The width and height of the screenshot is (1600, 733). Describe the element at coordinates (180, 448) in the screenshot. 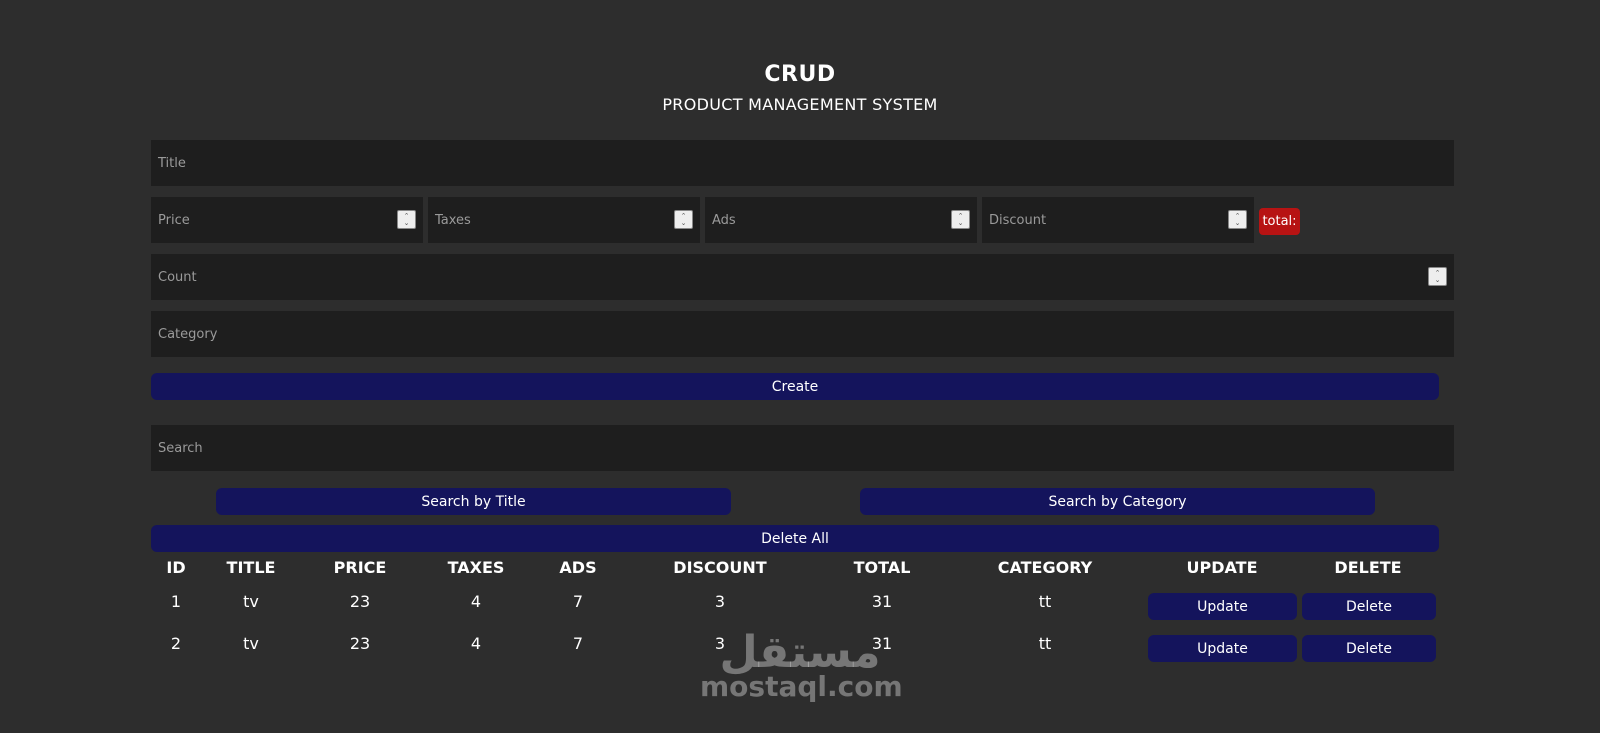

I see `search-input-placeholder: Search` at that location.